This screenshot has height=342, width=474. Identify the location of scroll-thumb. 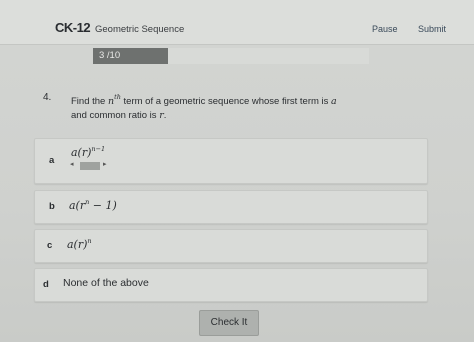
(90, 166).